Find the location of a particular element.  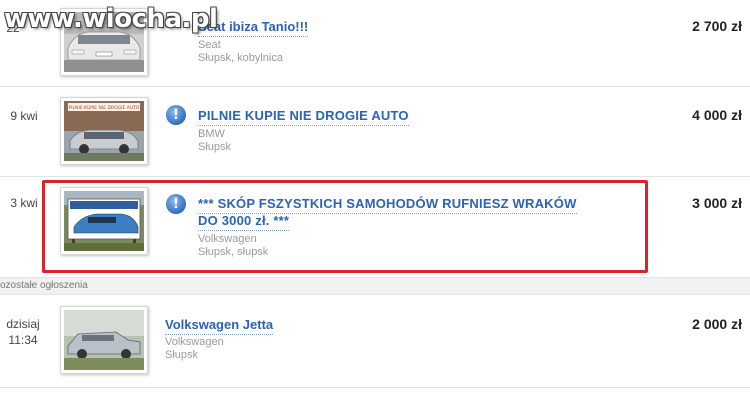

listing-thumbnail: PILNIE KUPIE NIE DROGIE AUTO is located at coordinates (104, 131).